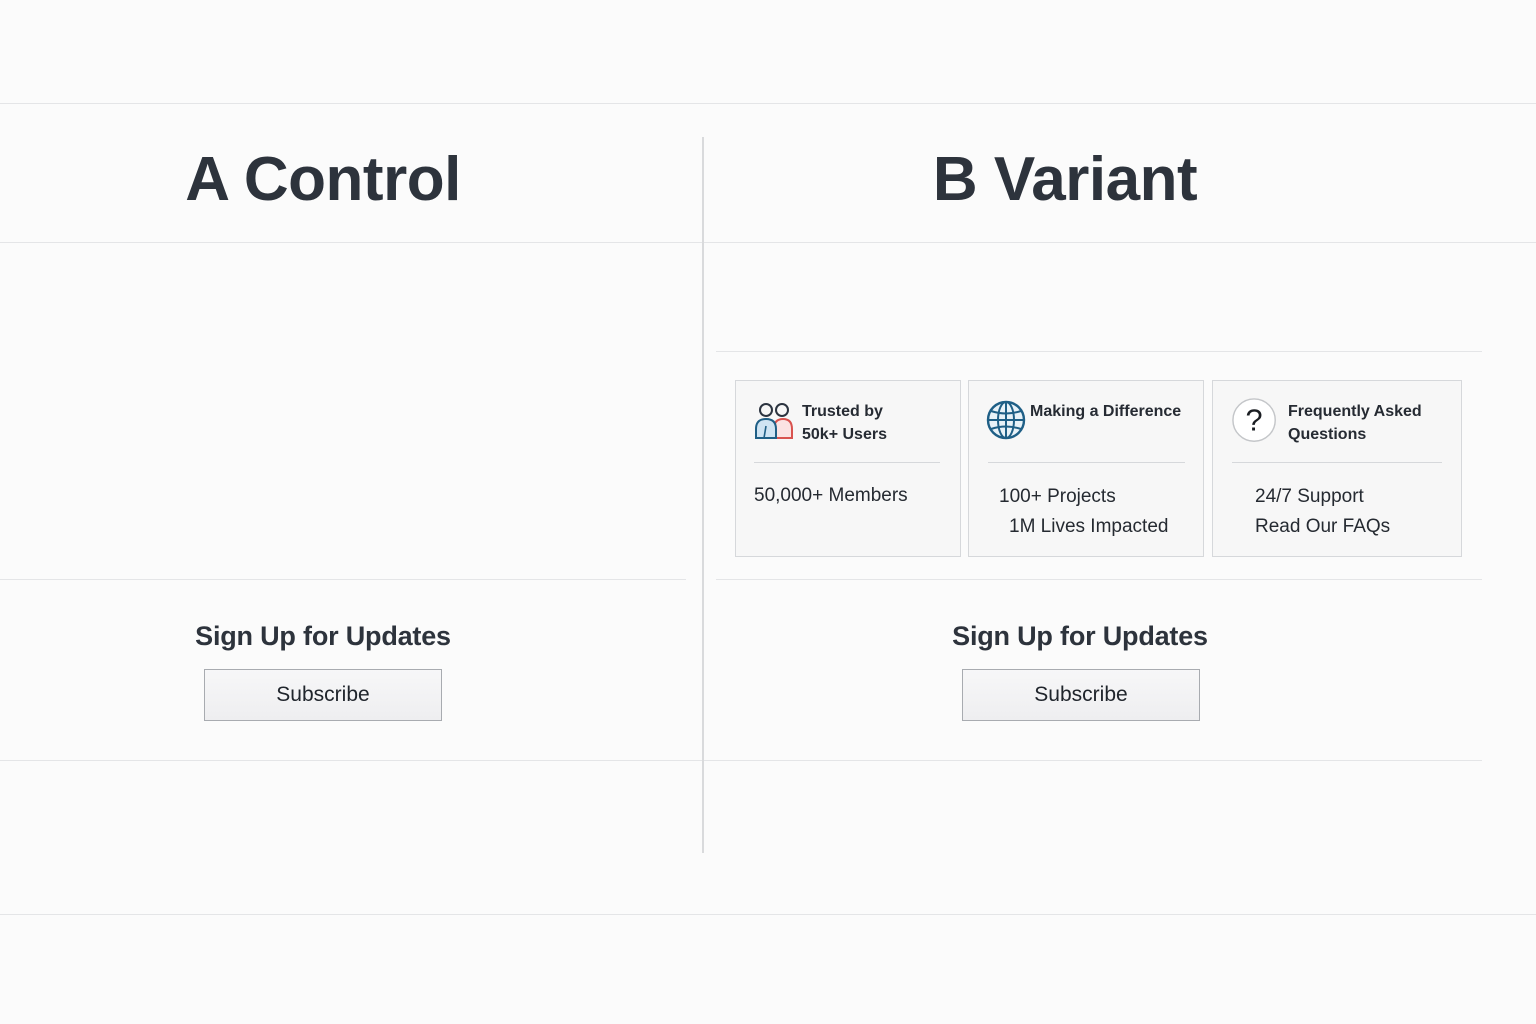 The height and width of the screenshot is (1024, 1536). I want to click on top-divider, so click(768, 103).